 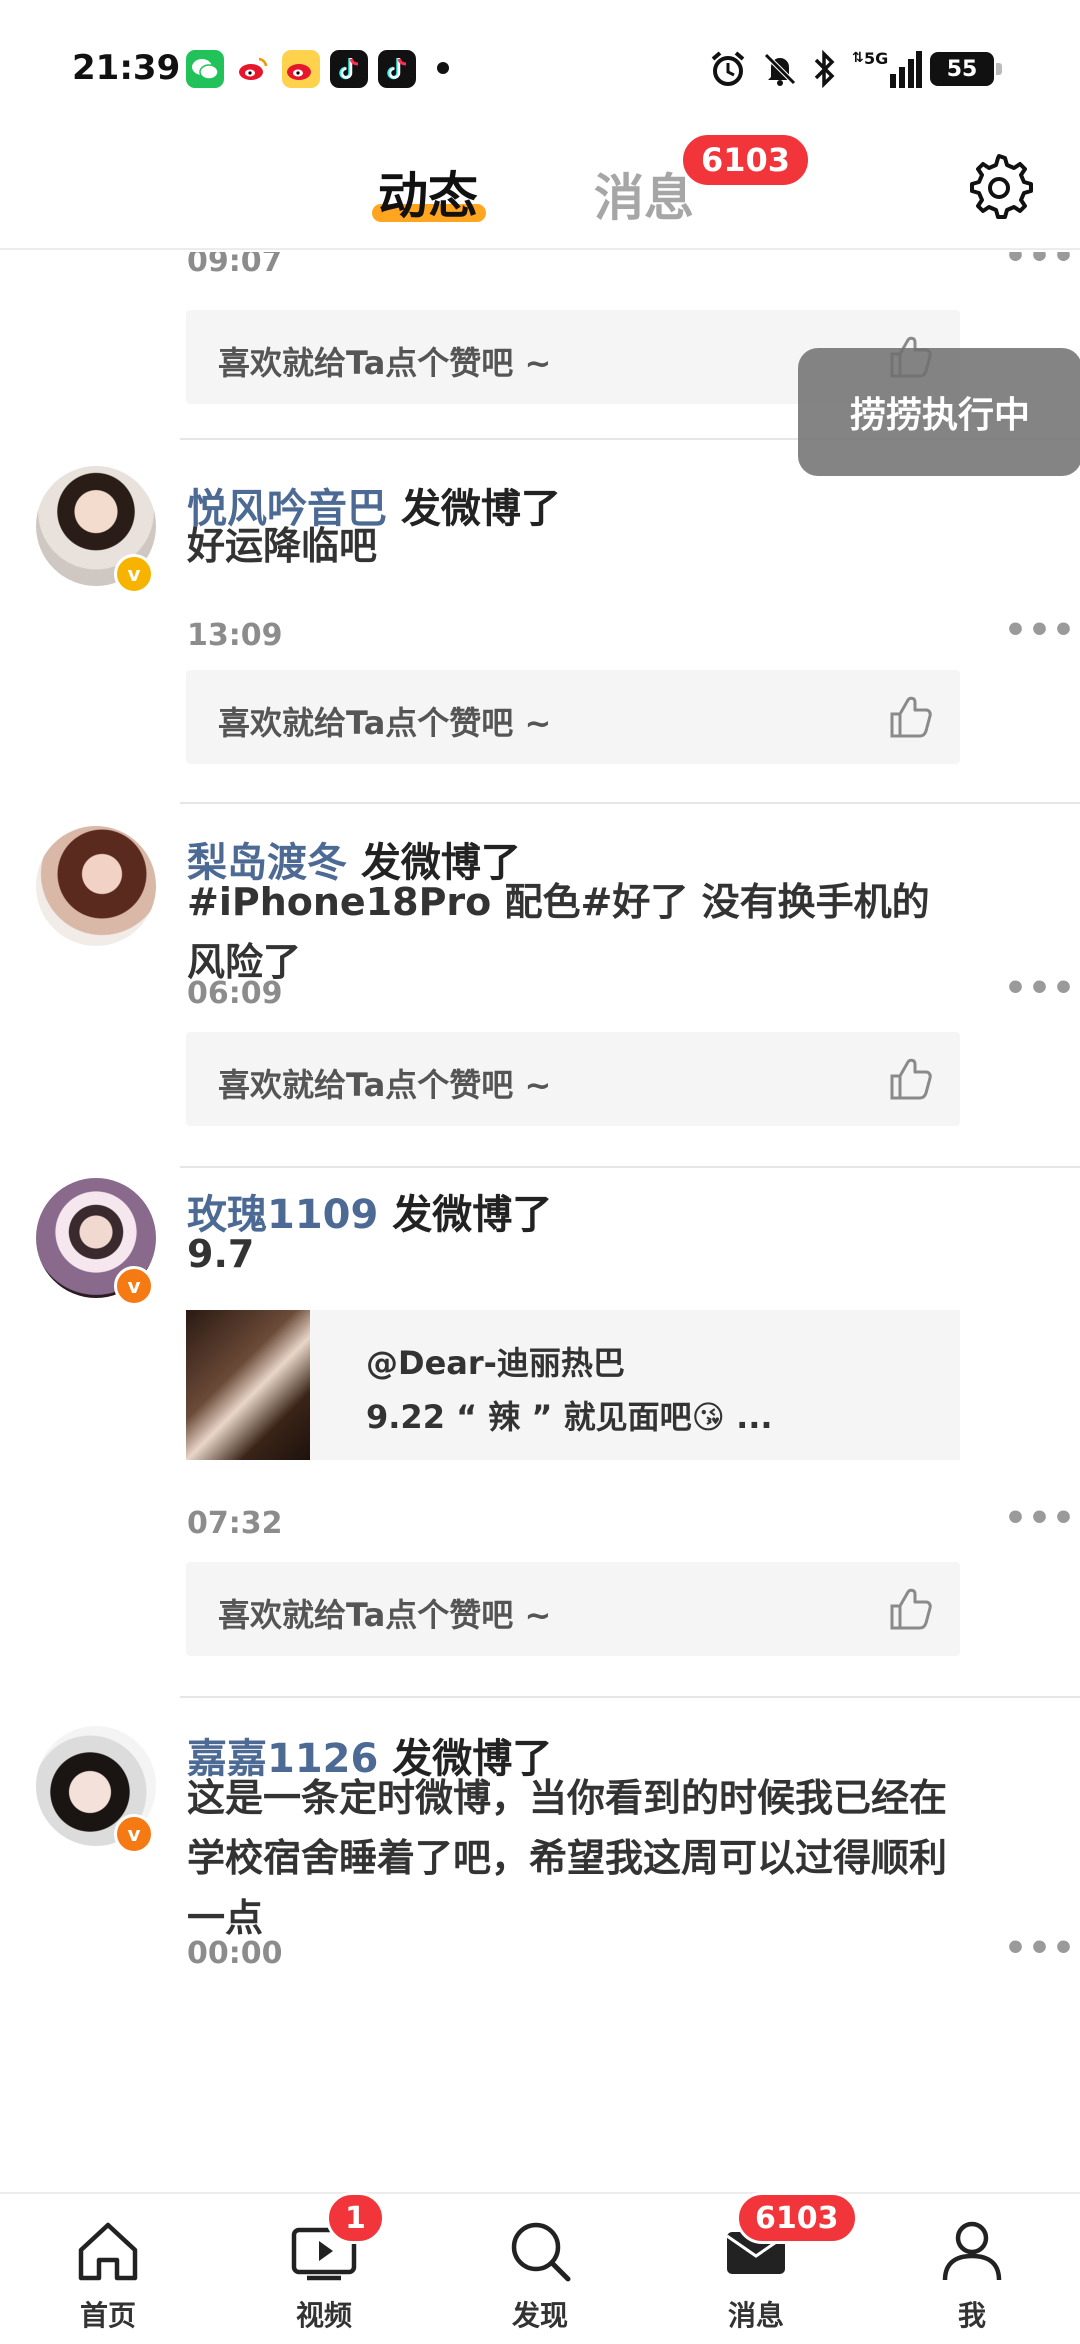 I want to click on network-label: 5G, so click(x=876, y=58).